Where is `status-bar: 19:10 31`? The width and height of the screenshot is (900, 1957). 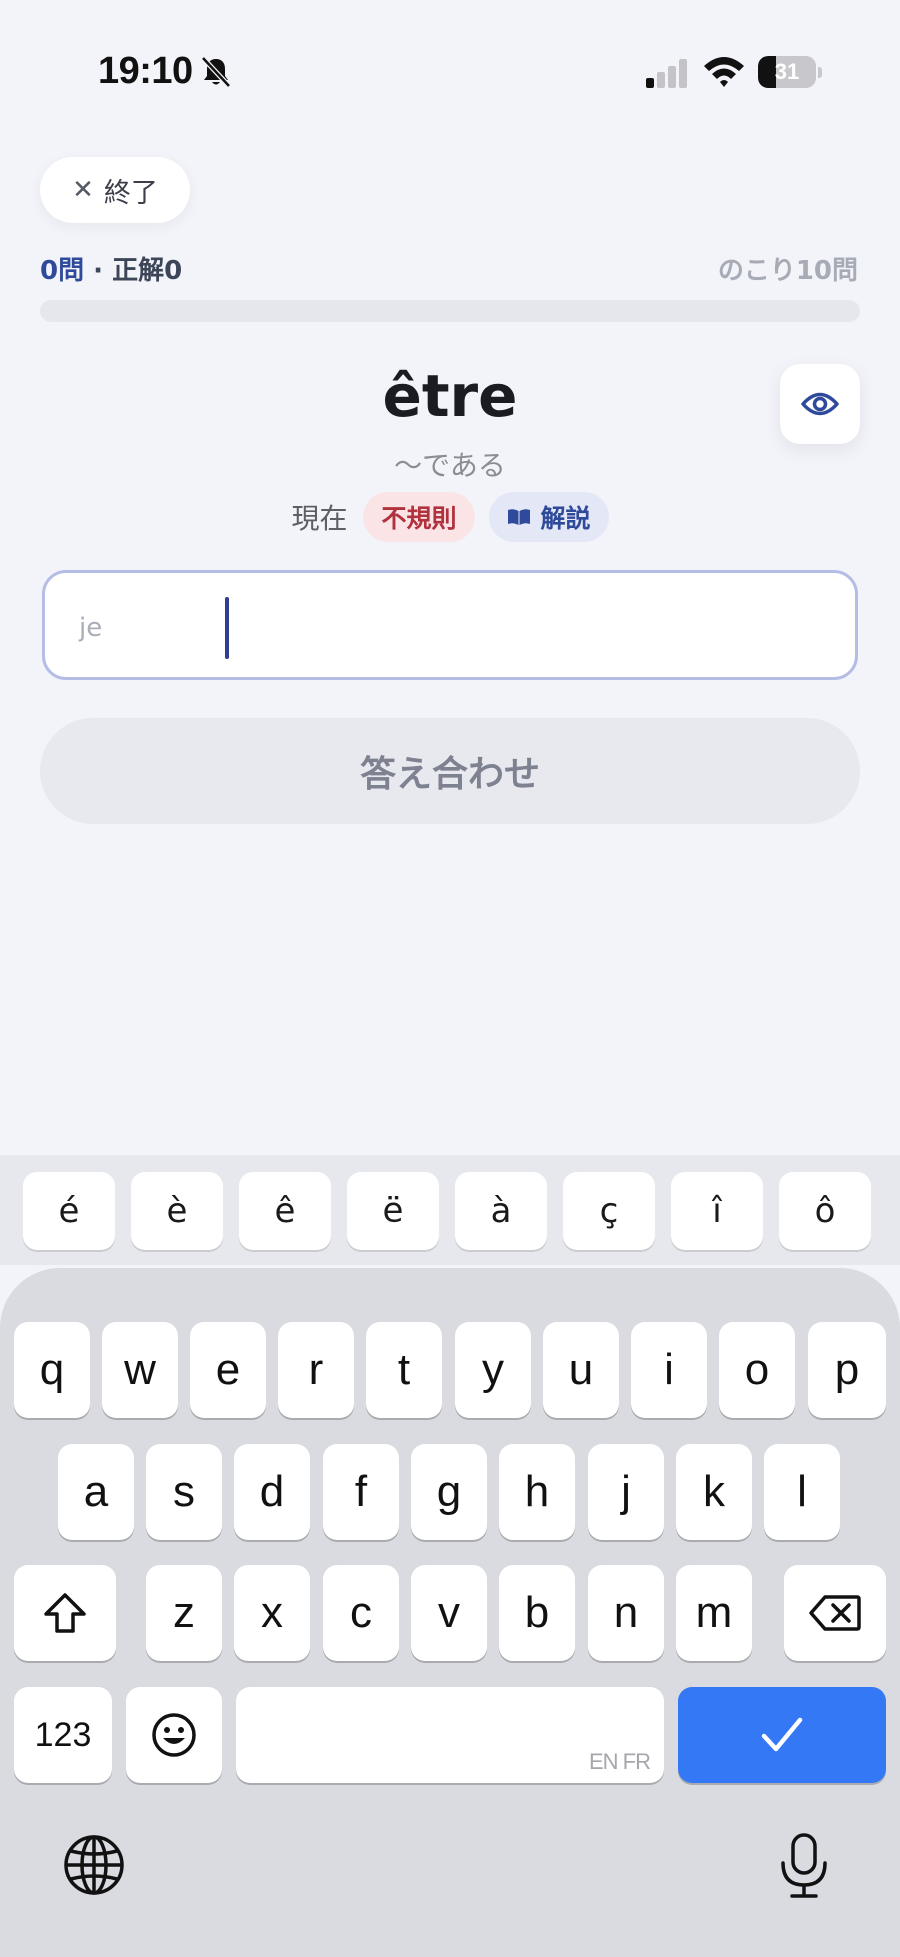
status-bar: 19:10 31 is located at coordinates (450, 70).